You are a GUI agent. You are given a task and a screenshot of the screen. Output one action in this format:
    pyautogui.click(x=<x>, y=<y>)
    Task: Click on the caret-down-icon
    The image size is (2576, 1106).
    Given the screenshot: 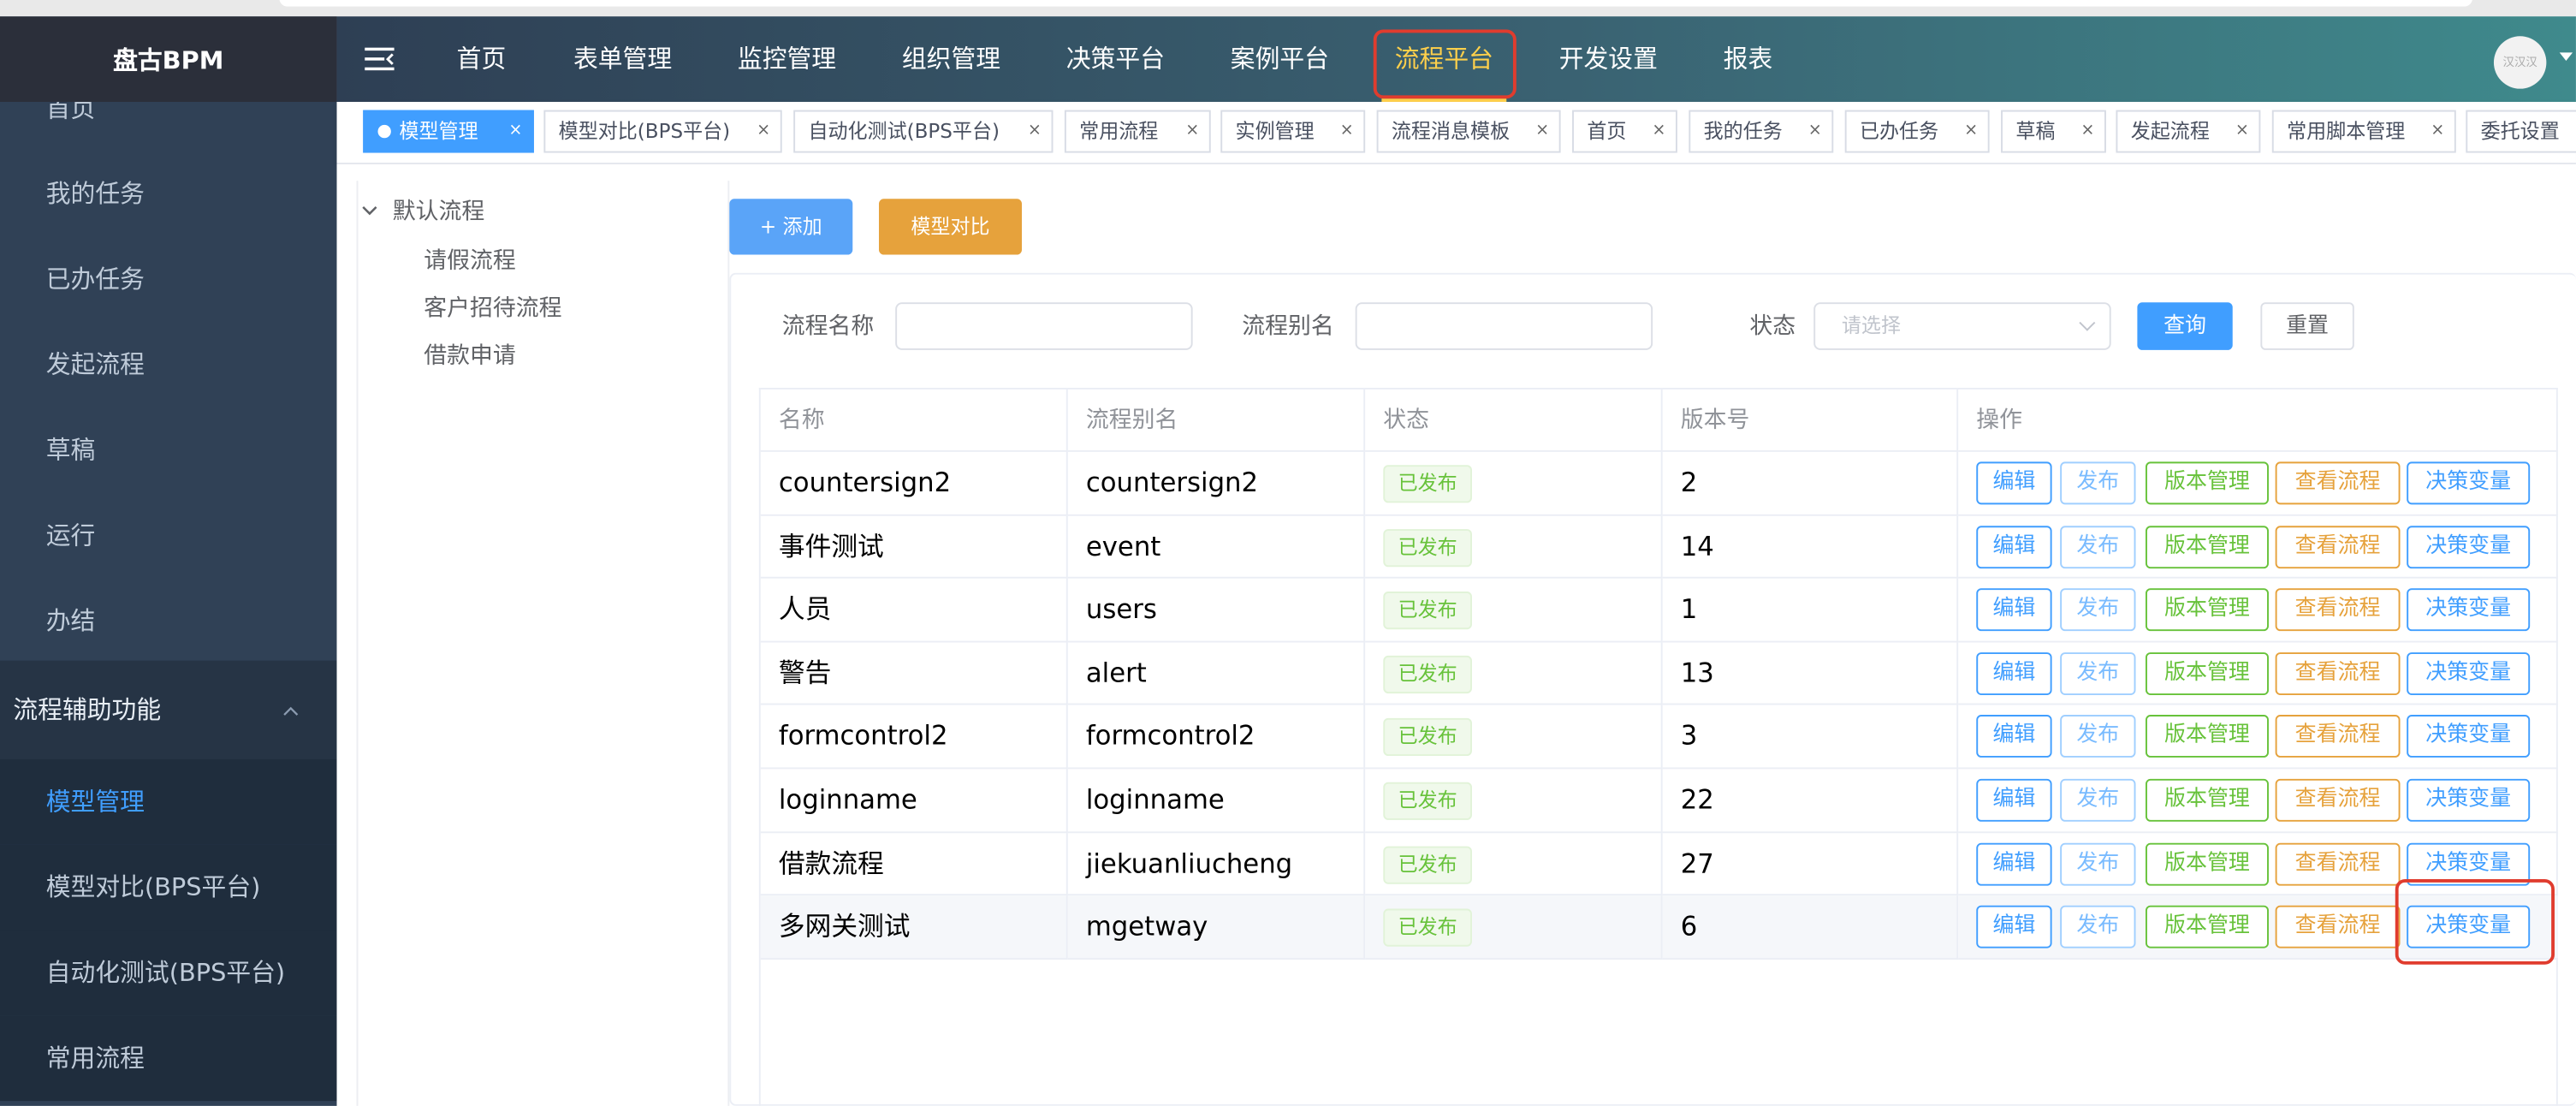 What is the action you would take?
    pyautogui.click(x=2566, y=57)
    